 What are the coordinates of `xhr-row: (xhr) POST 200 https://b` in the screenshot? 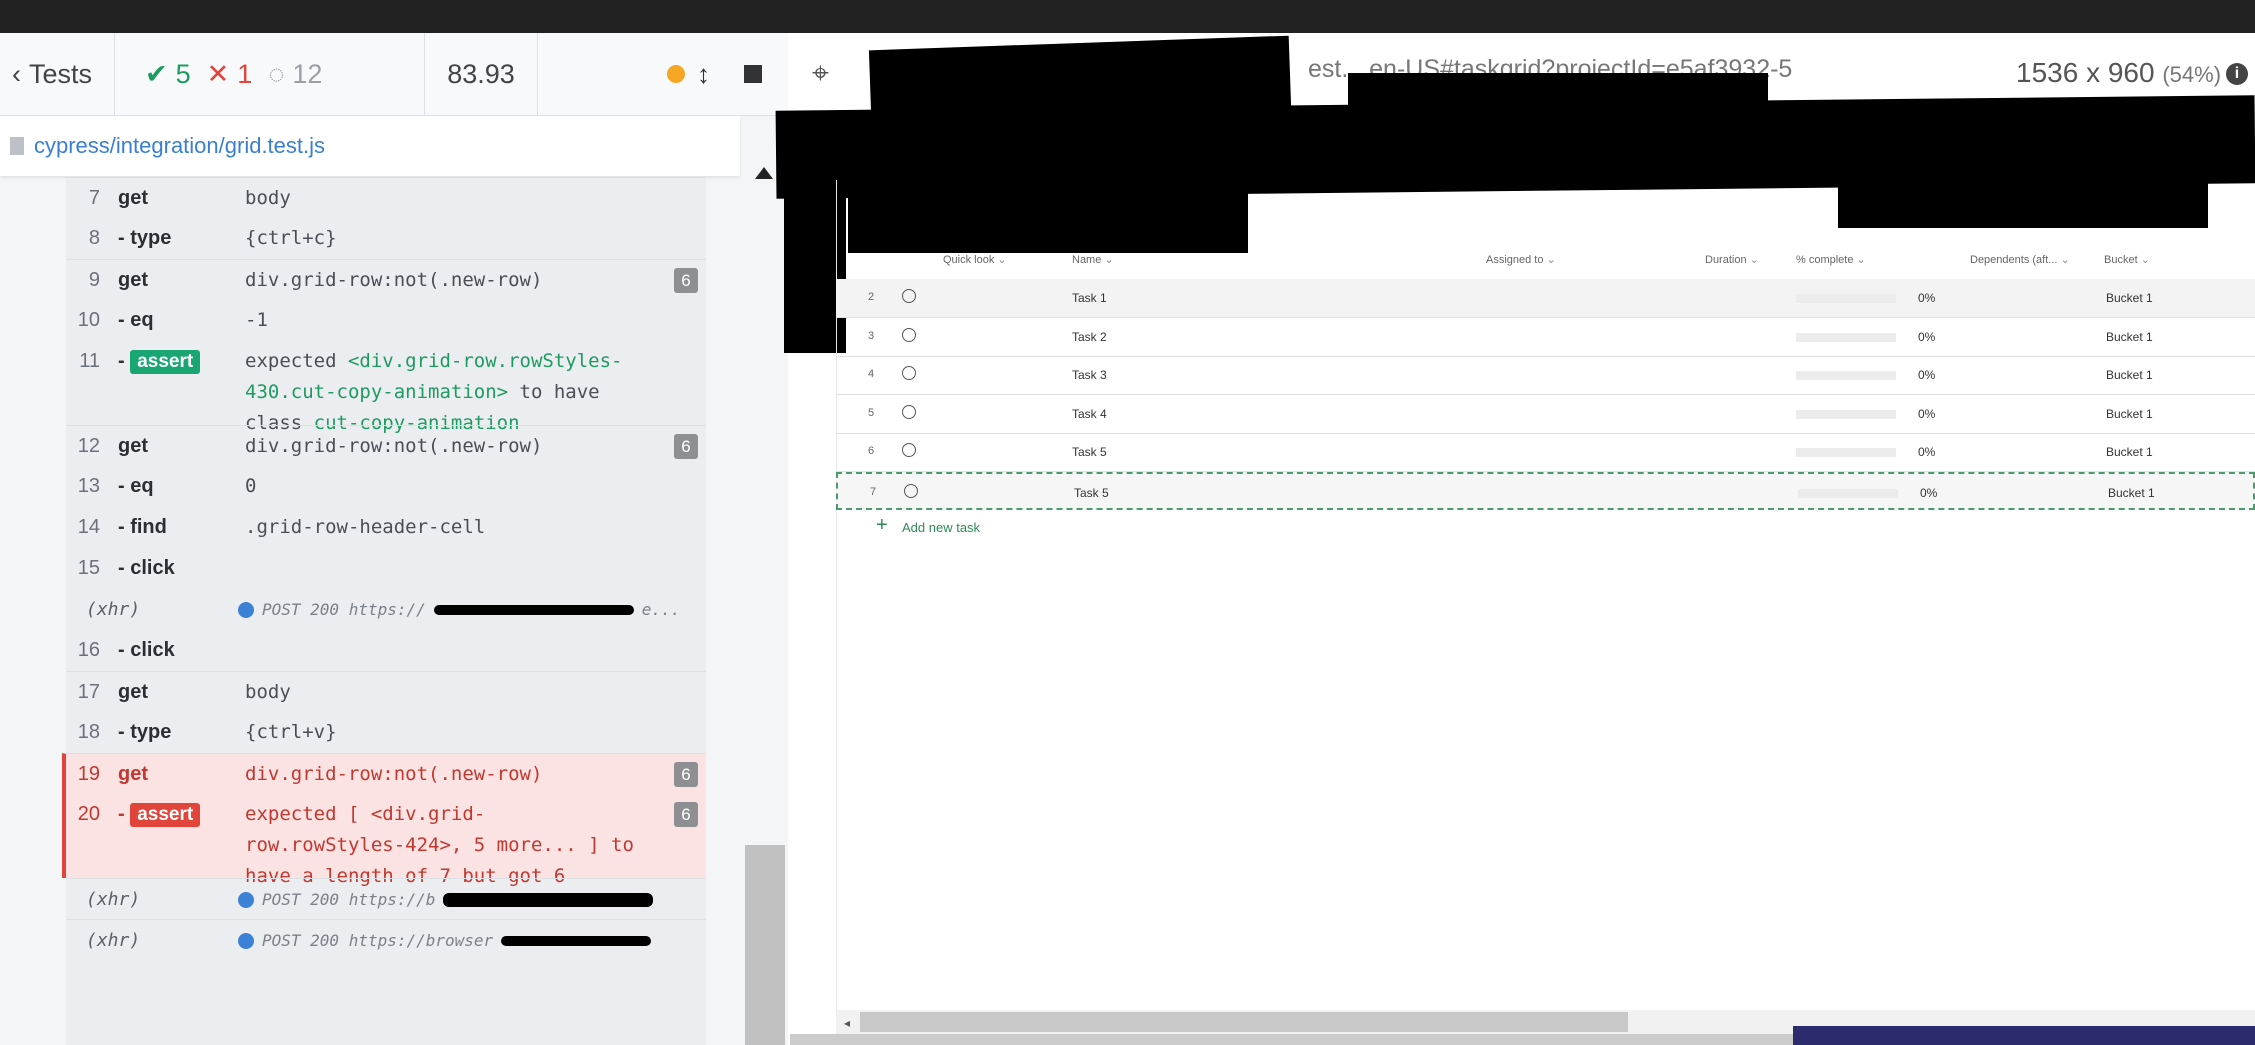 It's located at (386, 898).